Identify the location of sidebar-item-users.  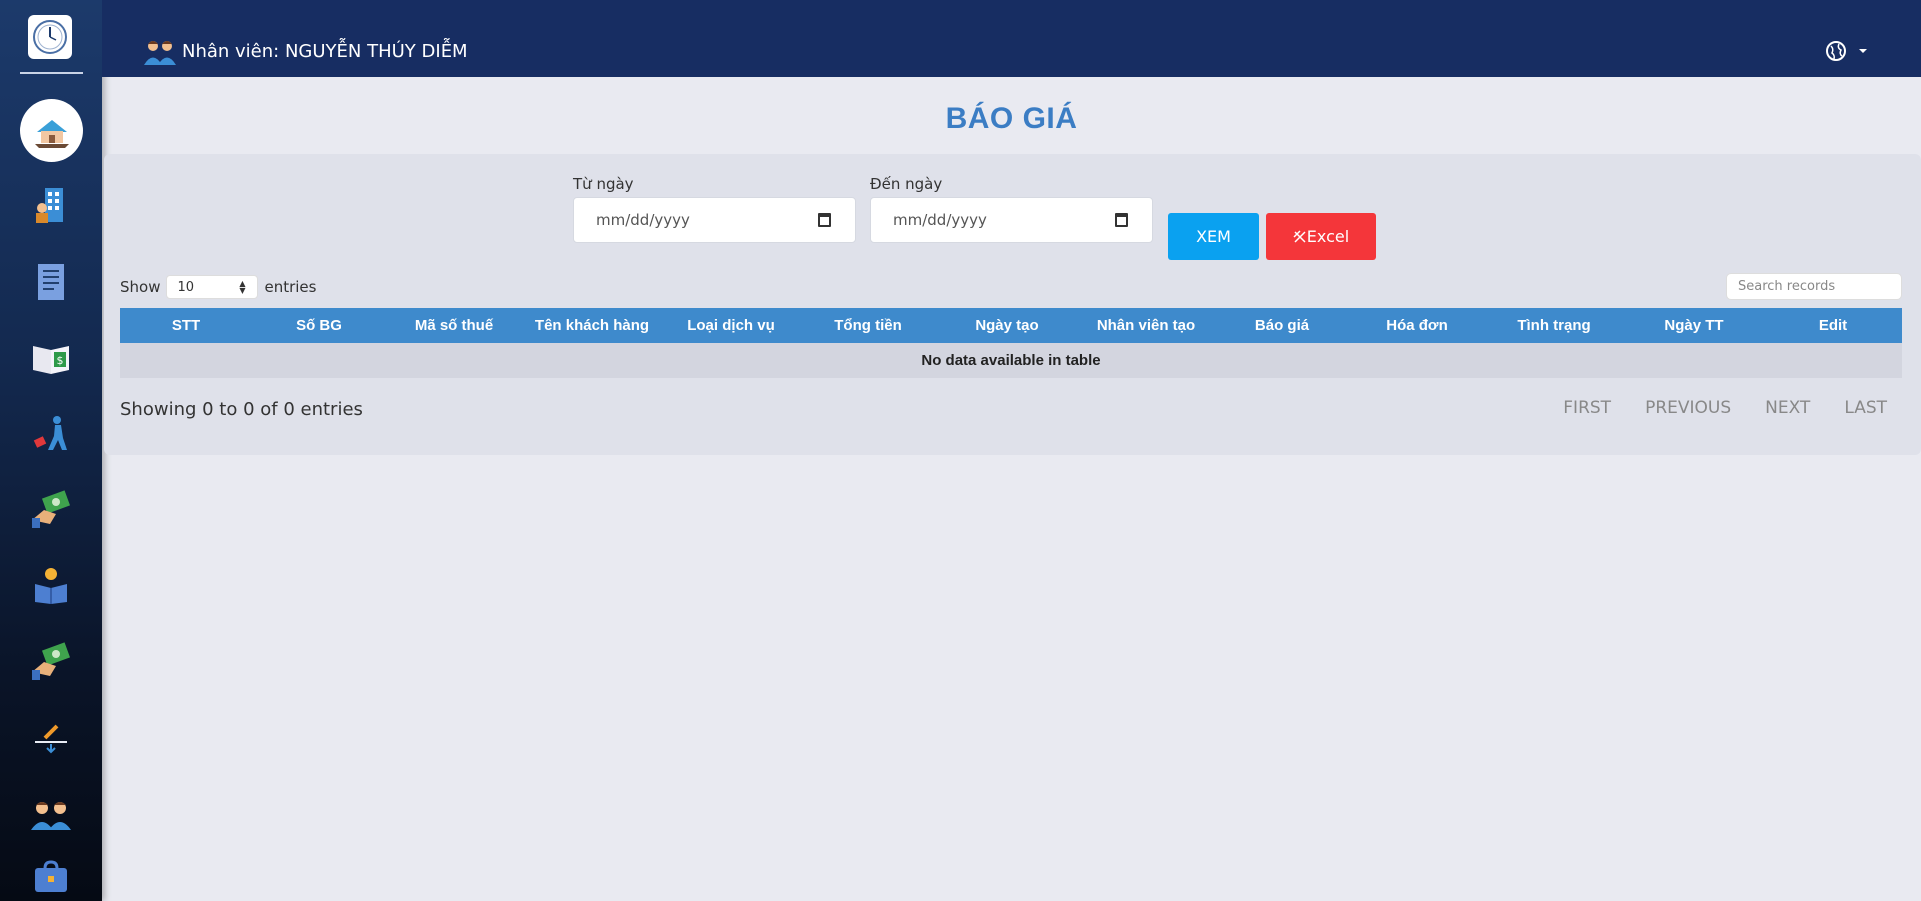
(51, 814).